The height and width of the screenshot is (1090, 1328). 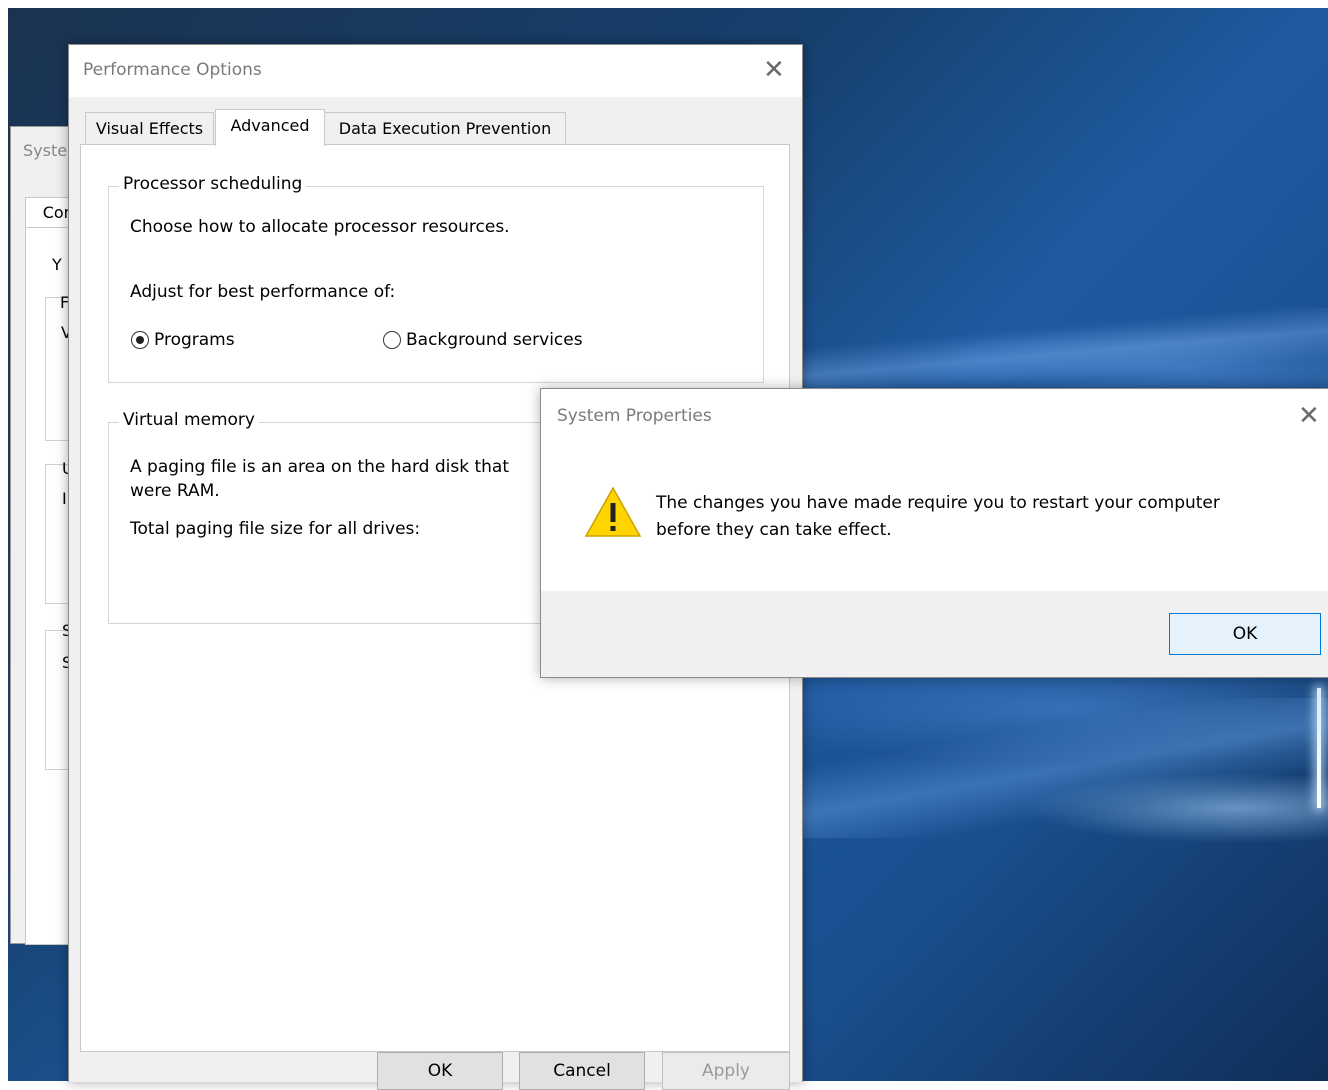 I want to click on dialog-title: System Properties, so click(x=634, y=416).